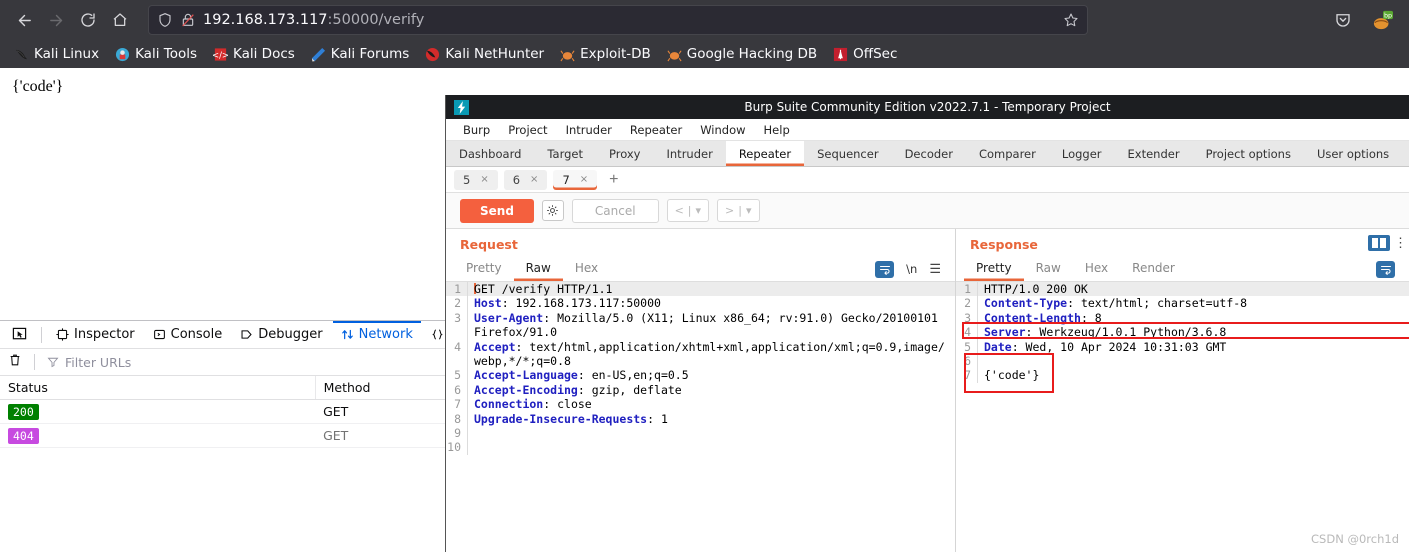 This screenshot has height=552, width=1409. What do you see at coordinates (490, 153) in the screenshot?
I see `tab-dashboard: Dashboard` at bounding box center [490, 153].